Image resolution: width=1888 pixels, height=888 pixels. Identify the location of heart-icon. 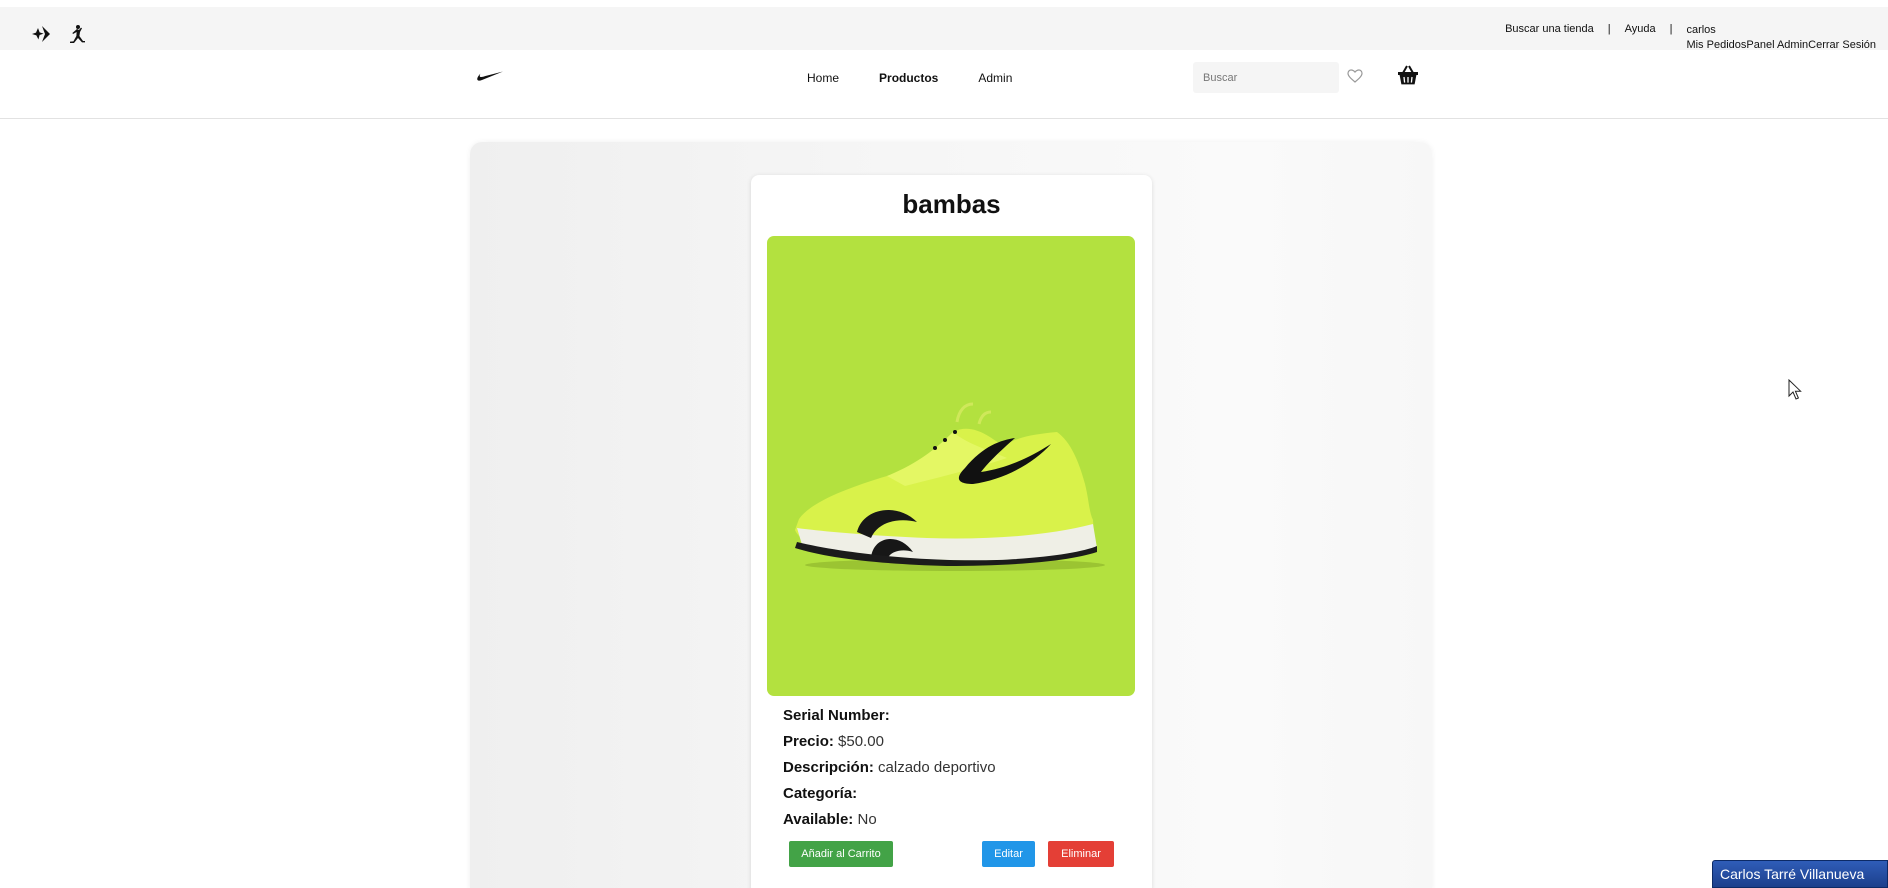
(1355, 76).